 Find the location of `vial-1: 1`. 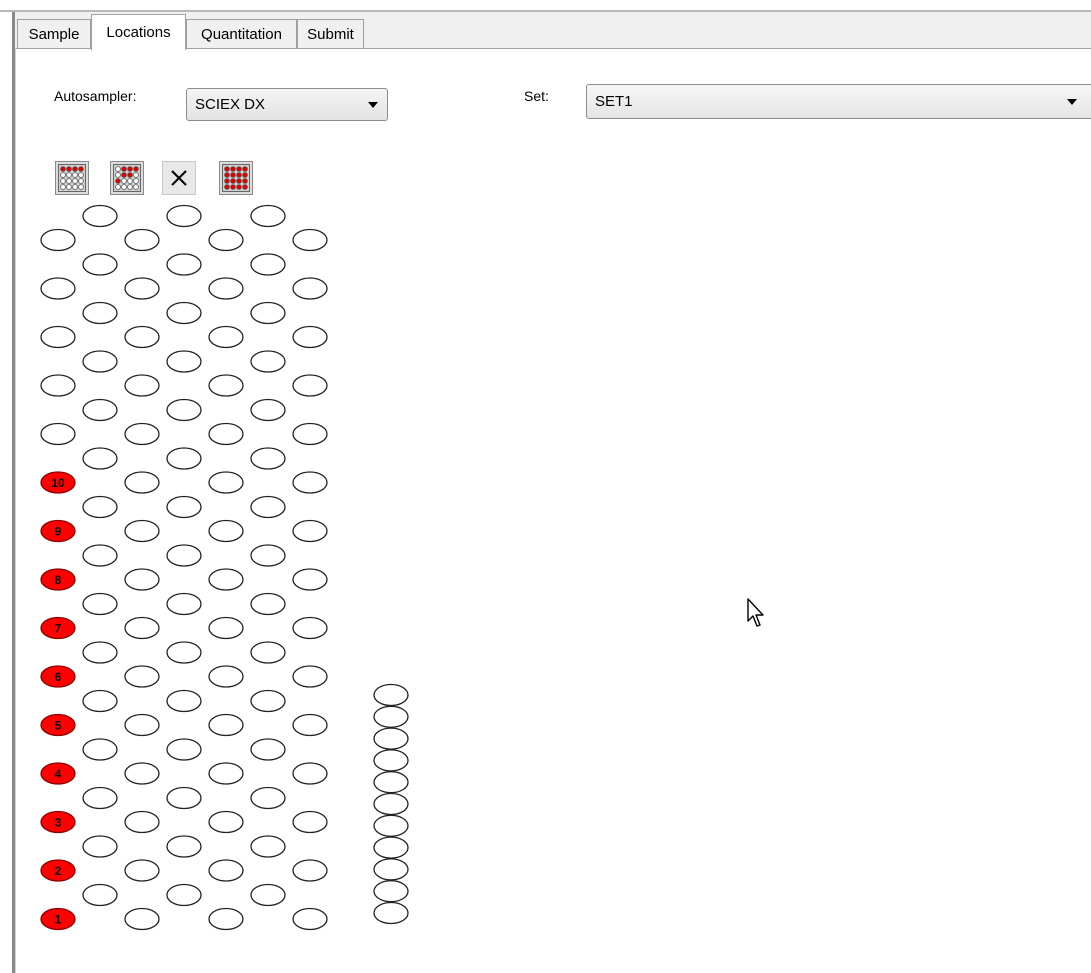

vial-1: 1 is located at coordinates (58, 919).